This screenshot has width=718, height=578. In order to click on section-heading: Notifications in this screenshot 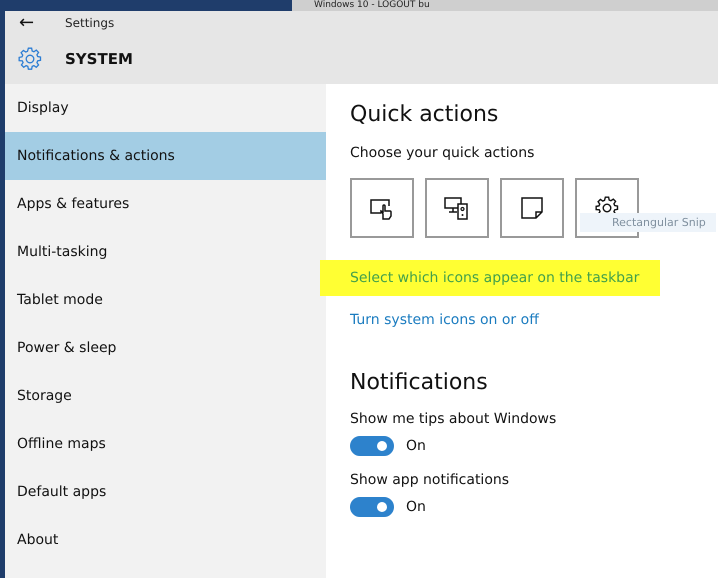, I will do `click(419, 382)`.